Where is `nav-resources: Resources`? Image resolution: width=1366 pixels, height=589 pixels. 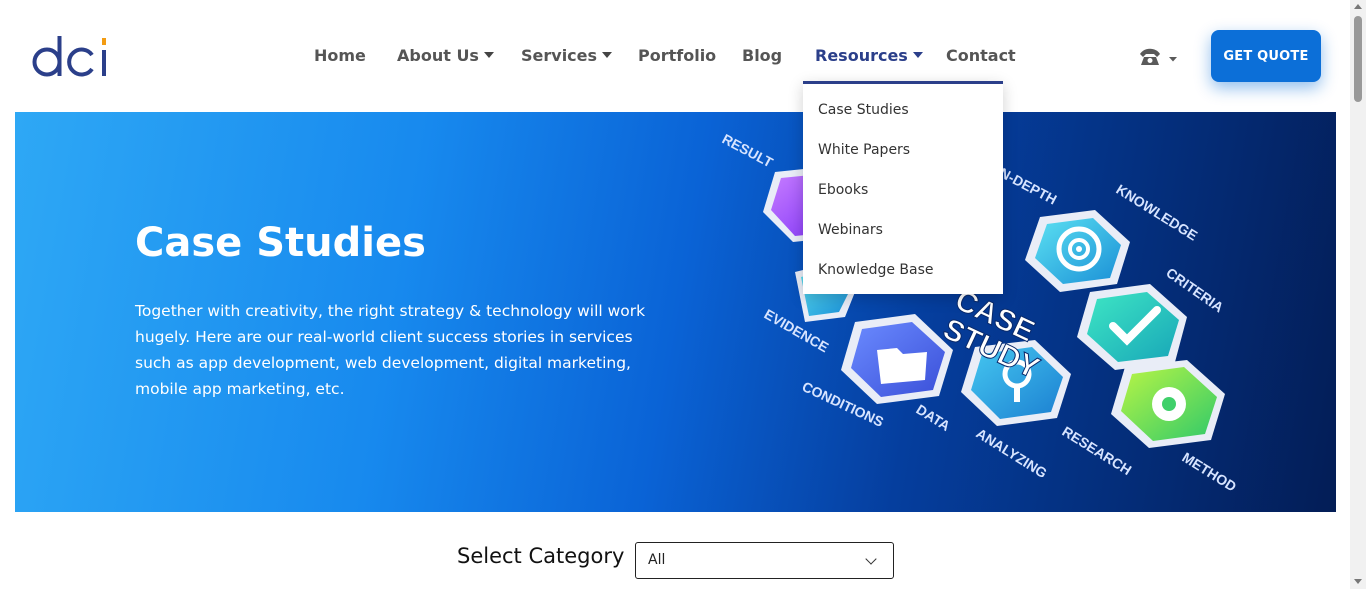 nav-resources: Resources is located at coordinates (869, 55).